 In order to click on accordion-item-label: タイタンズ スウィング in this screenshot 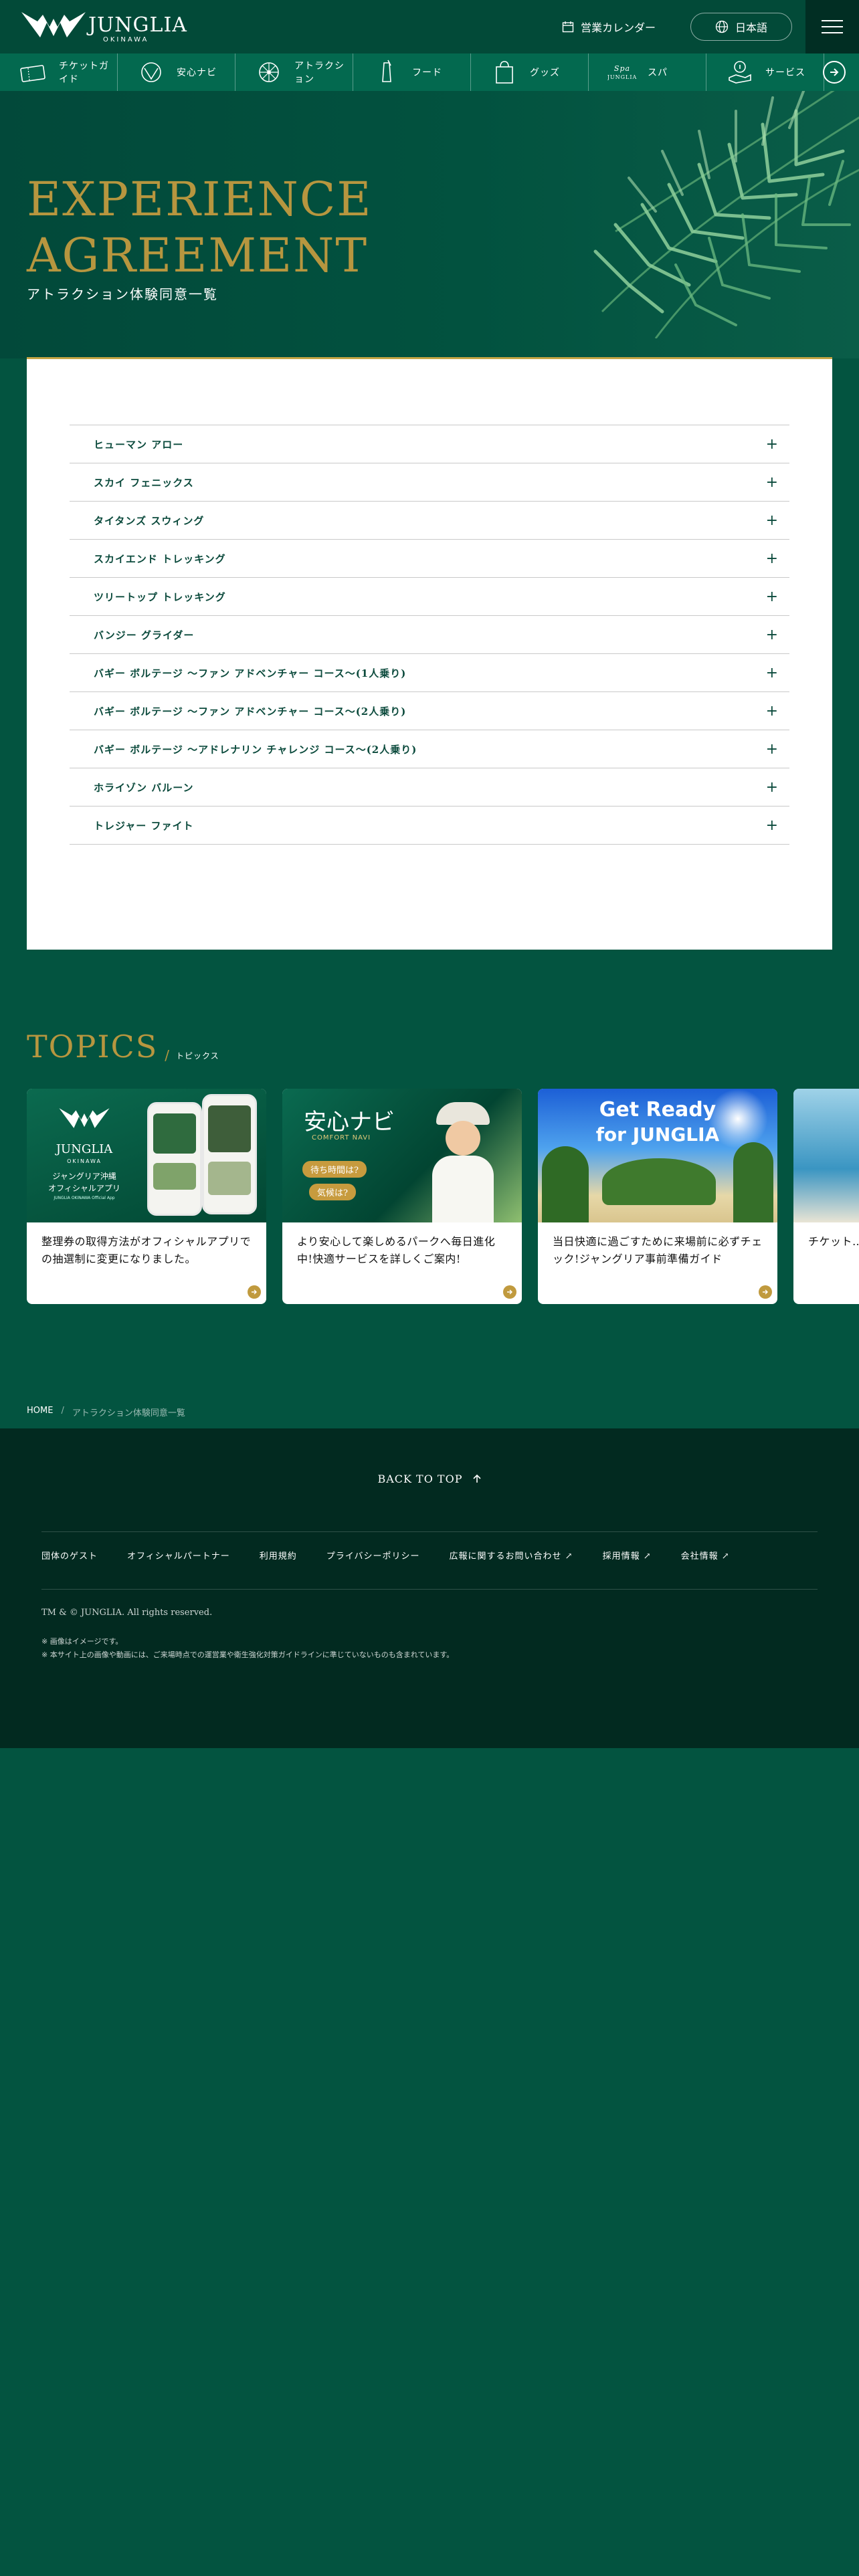, I will do `click(149, 520)`.